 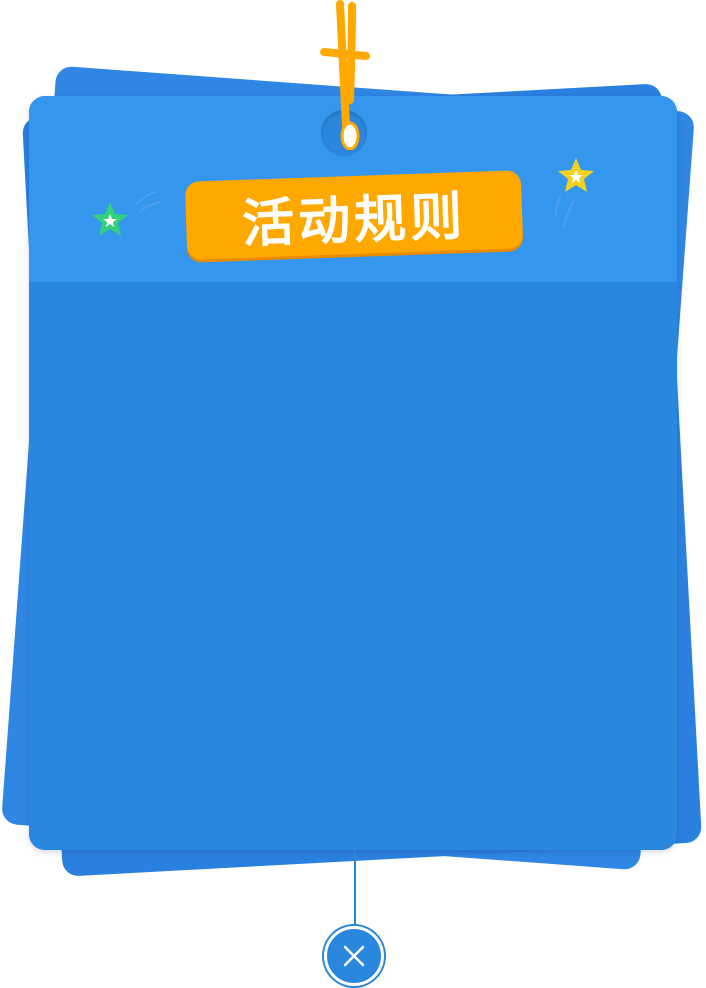 I want to click on close-connector-line, so click(x=355, y=889).